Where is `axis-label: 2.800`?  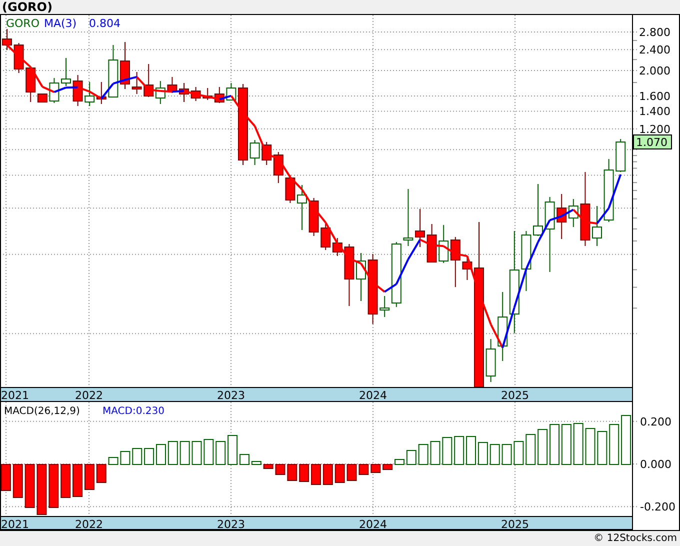
axis-label: 2.800 is located at coordinates (654, 32).